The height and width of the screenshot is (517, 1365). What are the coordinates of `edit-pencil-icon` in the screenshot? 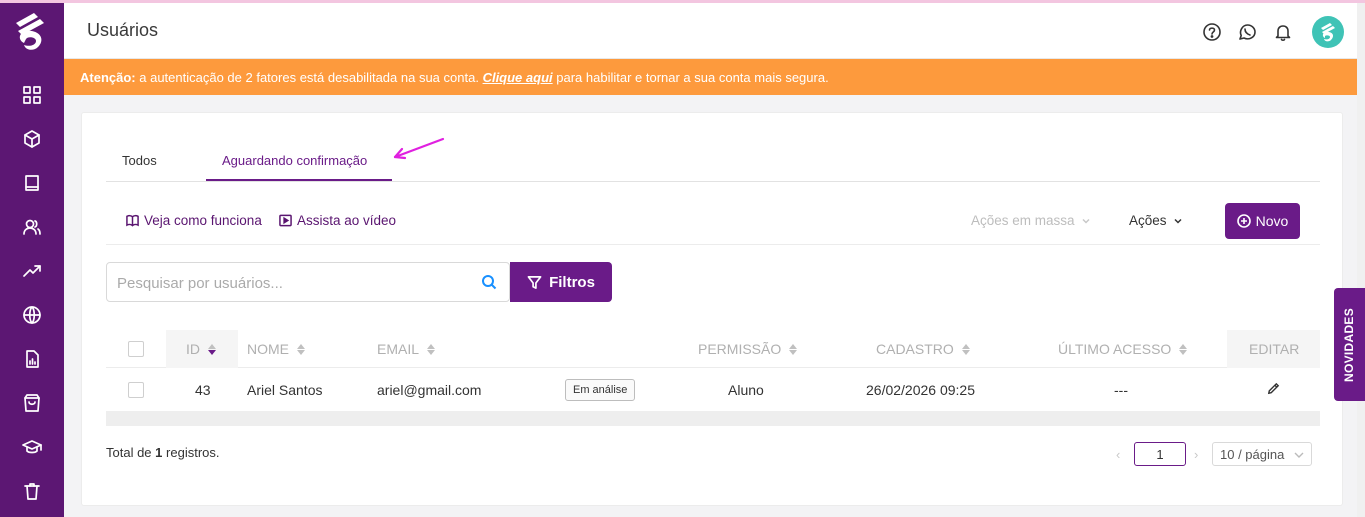 It's located at (1274, 389).